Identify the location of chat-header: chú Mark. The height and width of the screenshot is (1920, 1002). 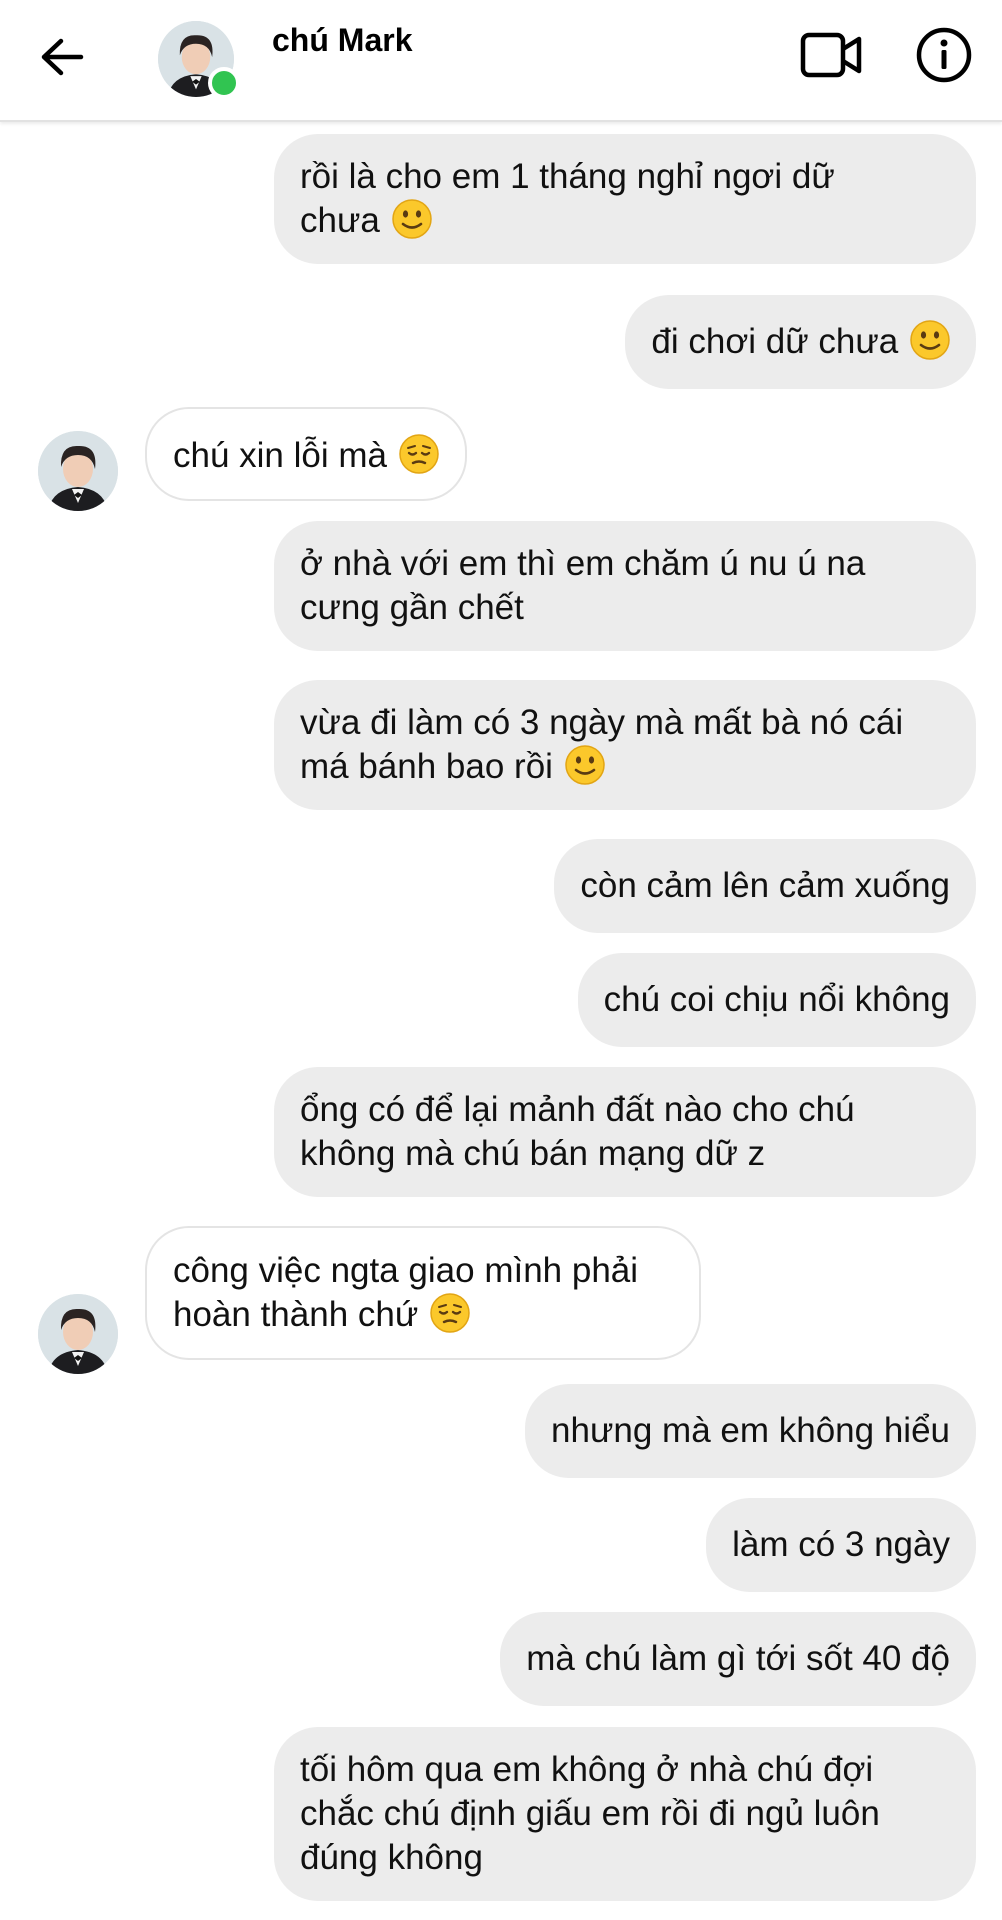
(501, 61).